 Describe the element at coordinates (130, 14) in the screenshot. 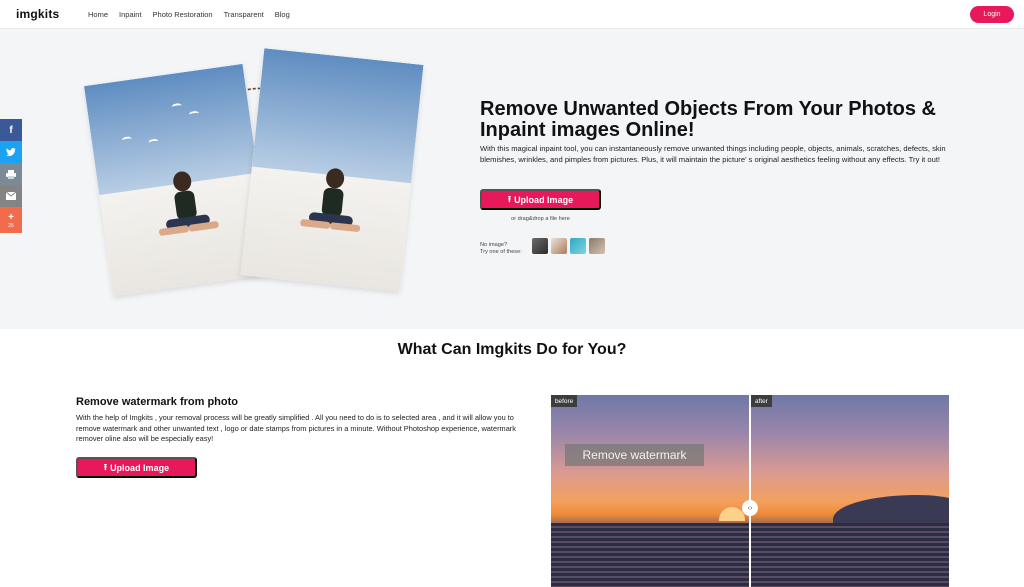

I see `nav-inpaint: Inpaint` at that location.